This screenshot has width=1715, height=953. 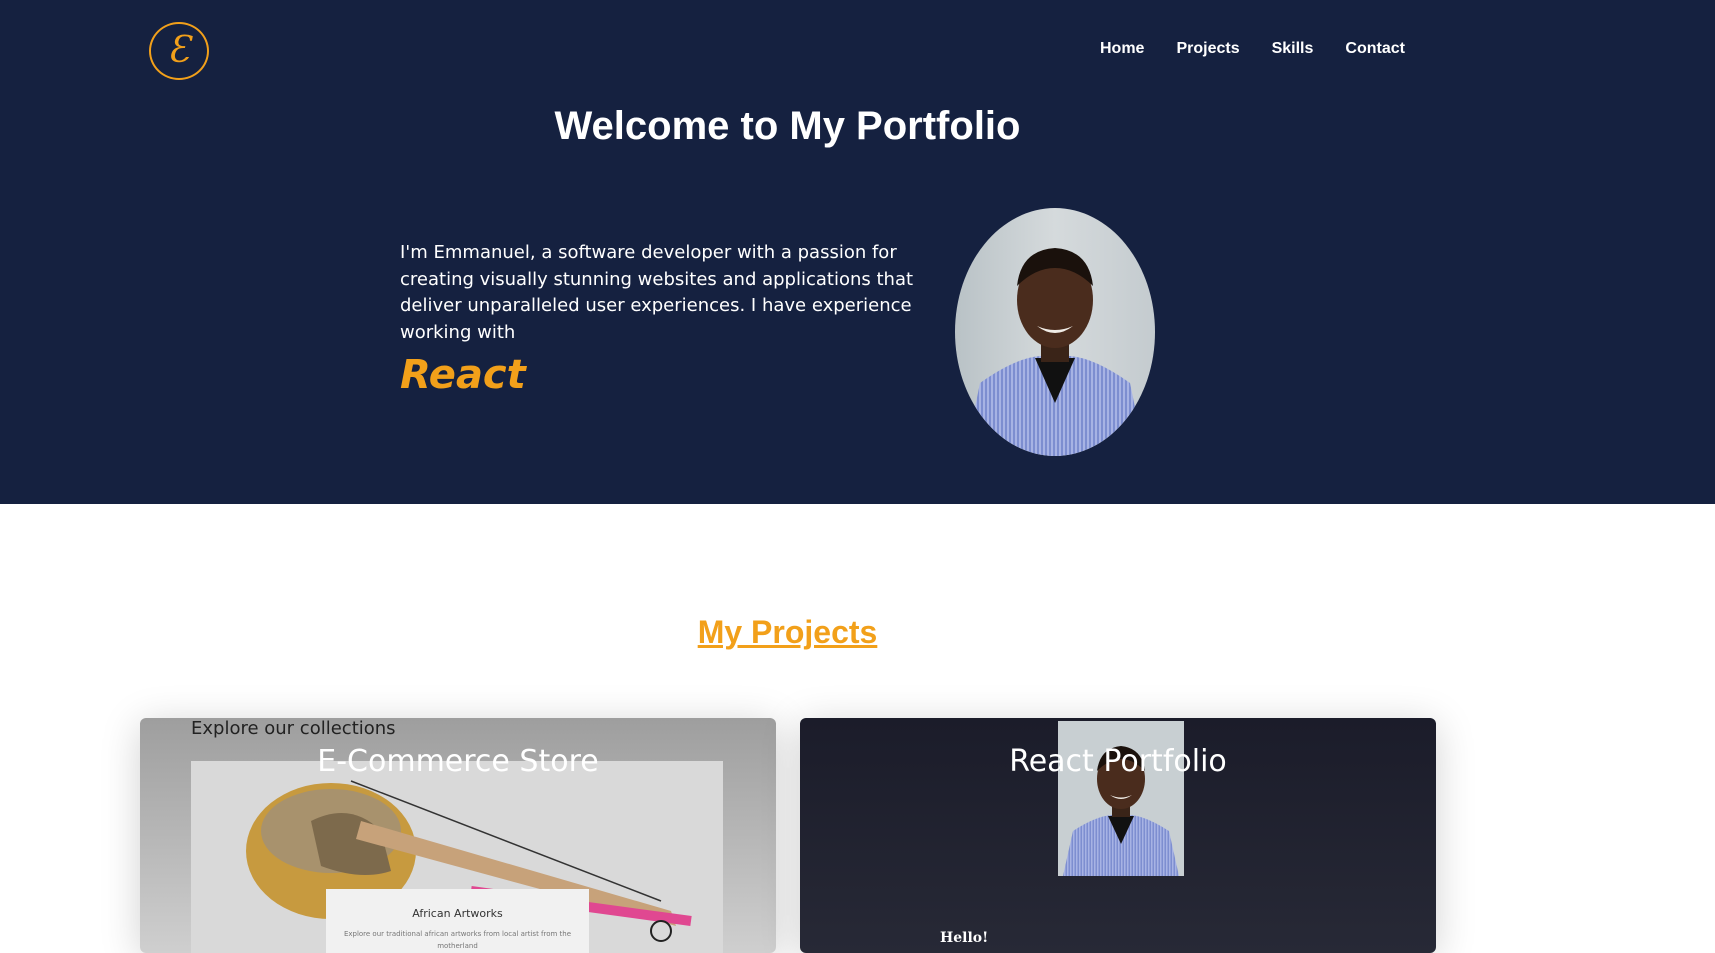 What do you see at coordinates (293, 728) in the screenshot?
I see `explore-text: Explore our collections` at bounding box center [293, 728].